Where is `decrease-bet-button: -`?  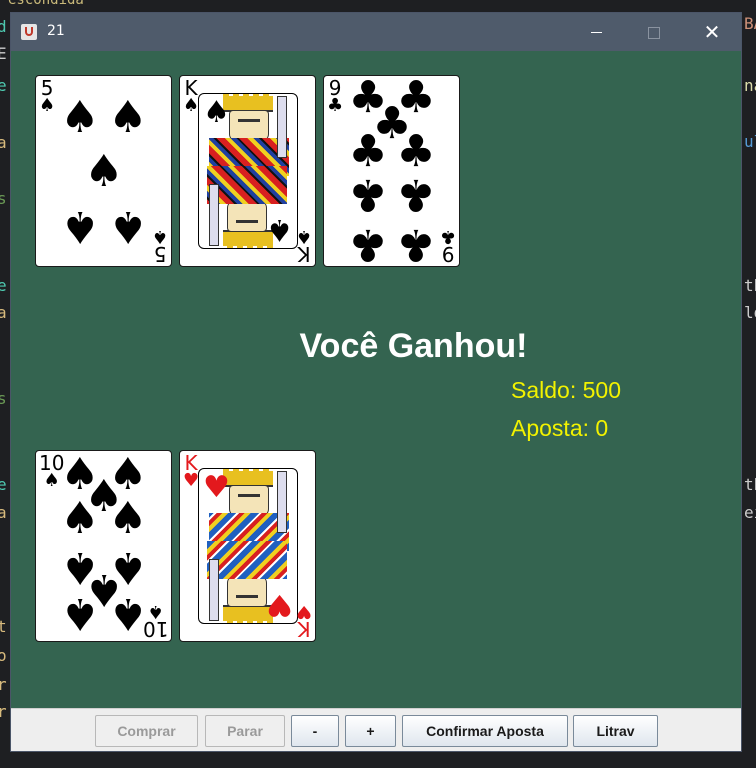
decrease-bet-button: - is located at coordinates (315, 731).